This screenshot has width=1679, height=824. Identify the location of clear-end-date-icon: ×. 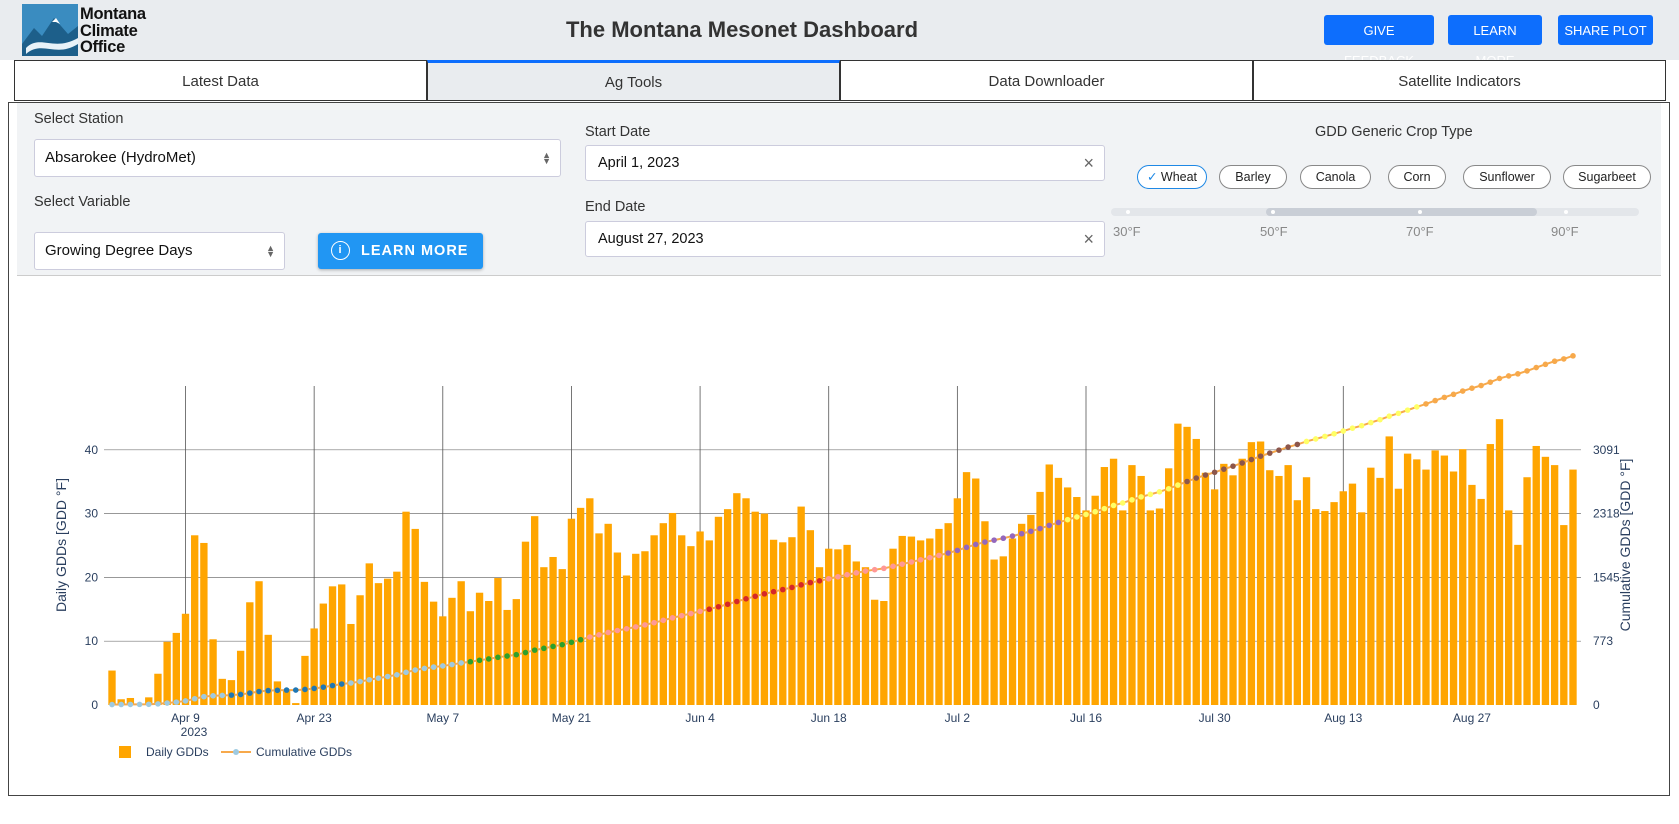
(1088, 239).